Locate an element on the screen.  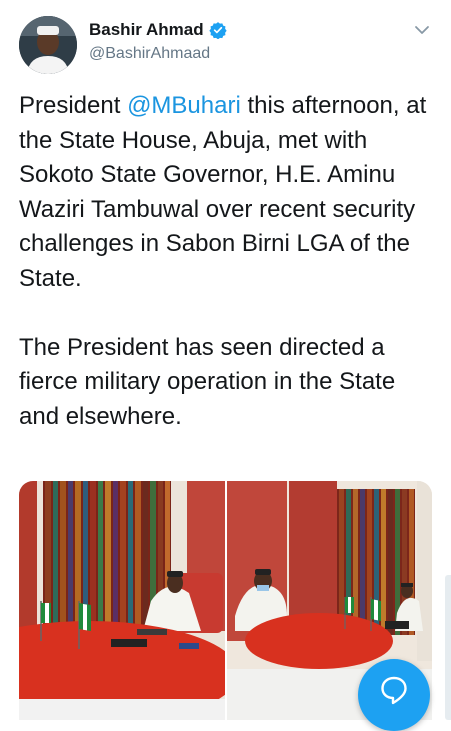
compose-reply-icon is located at coordinates (394, 690).